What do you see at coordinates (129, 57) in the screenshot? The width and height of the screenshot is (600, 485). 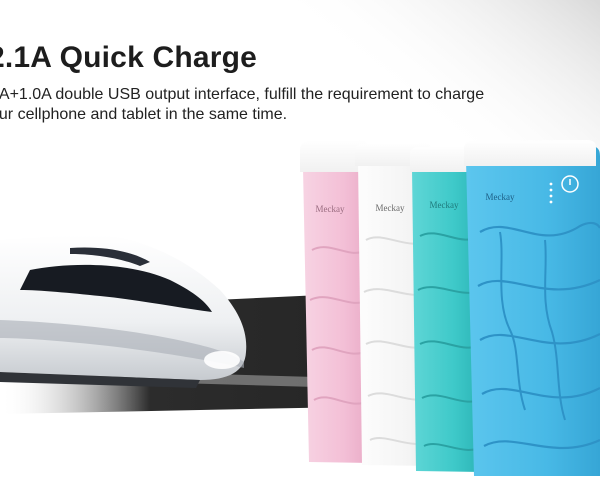 I see `page-title: 2.1A Quick Charge` at bounding box center [129, 57].